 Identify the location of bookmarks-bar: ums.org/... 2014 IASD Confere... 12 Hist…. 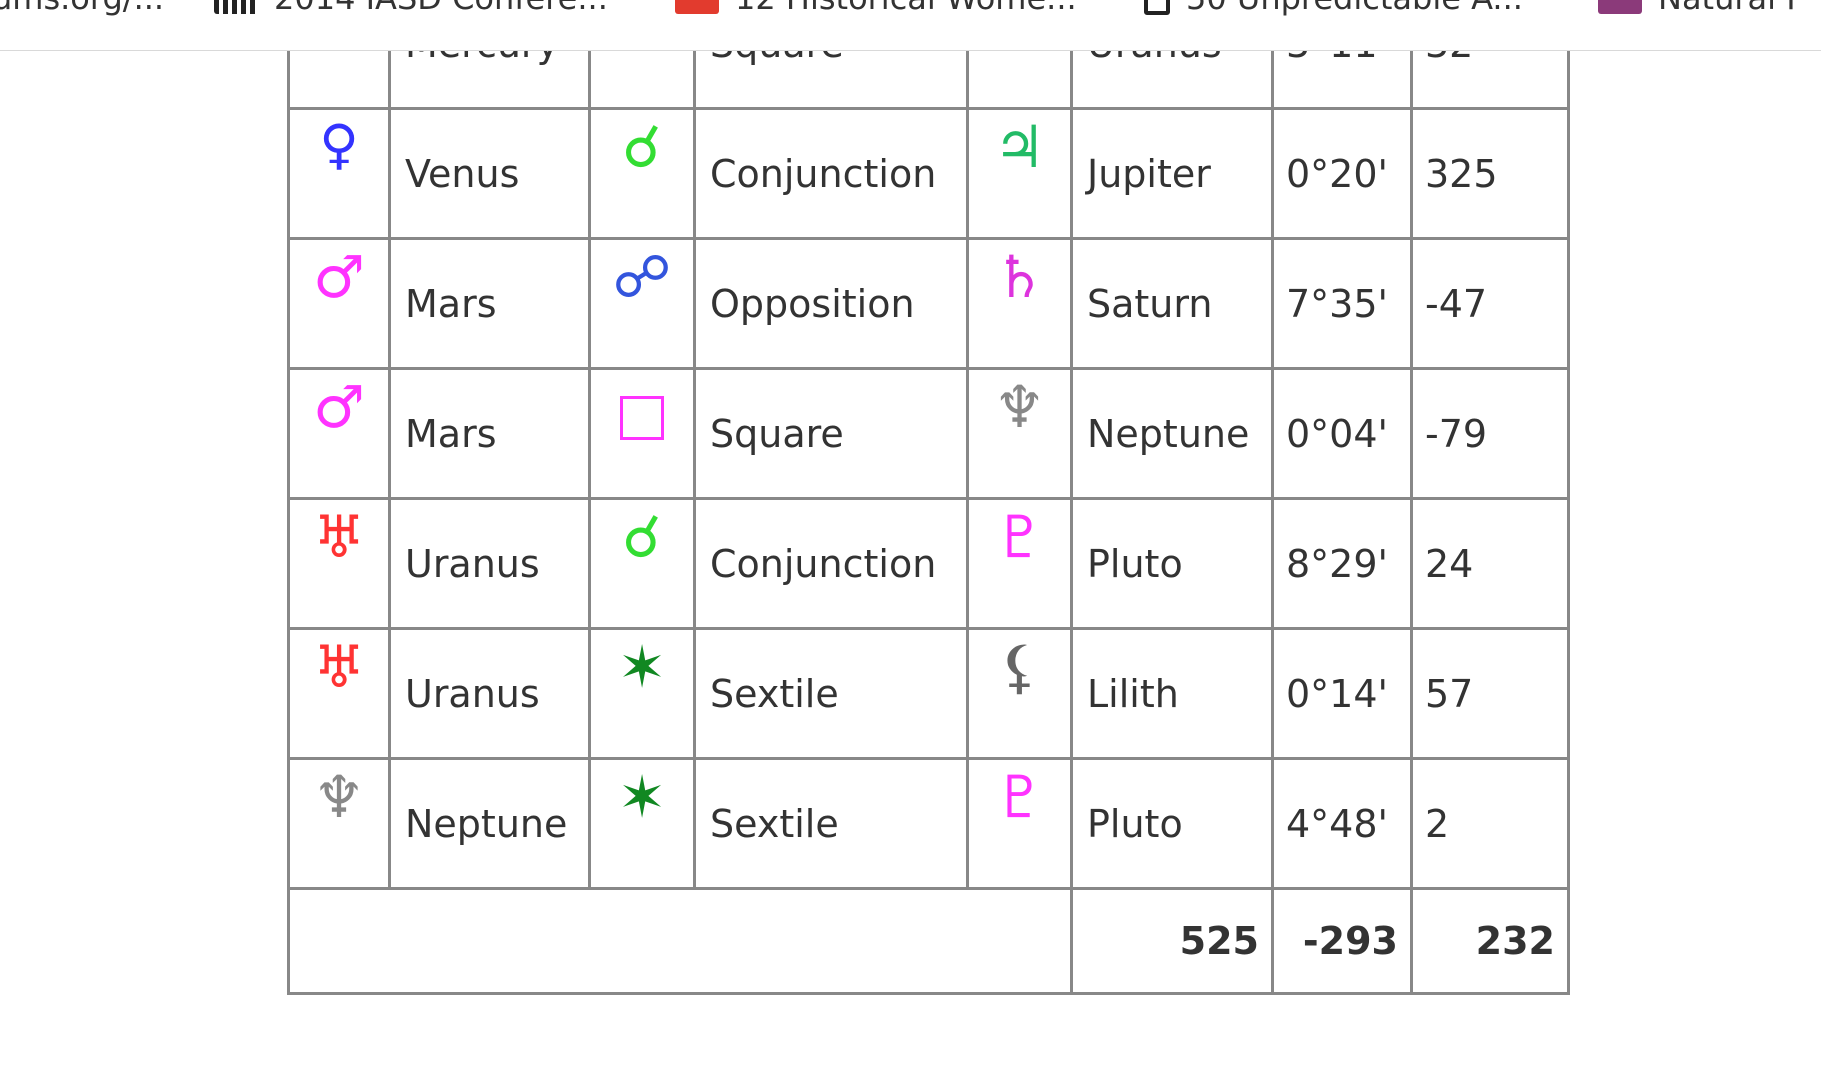
(910, 25).